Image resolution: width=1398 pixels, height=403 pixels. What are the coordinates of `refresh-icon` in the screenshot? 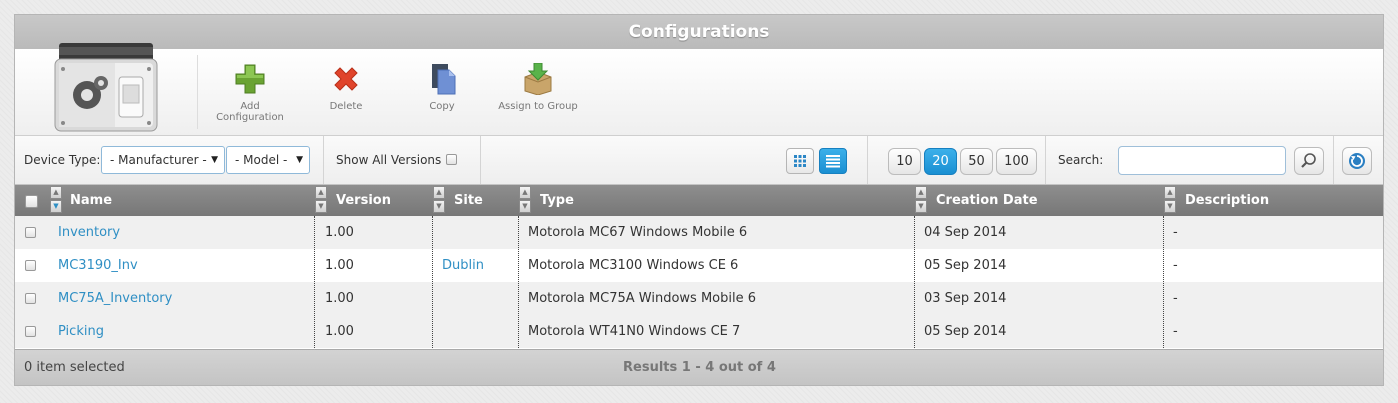 It's located at (1357, 161).